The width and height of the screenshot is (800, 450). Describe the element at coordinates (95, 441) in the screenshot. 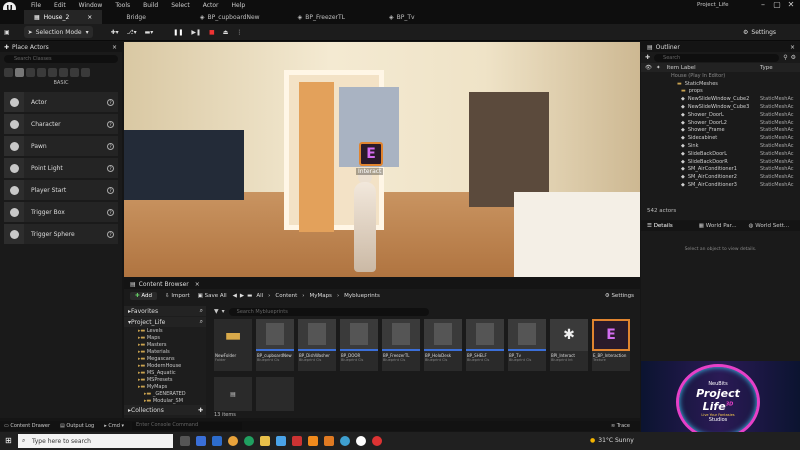

I see `taskbar-search-input: ⌕ Type here to search` at that location.